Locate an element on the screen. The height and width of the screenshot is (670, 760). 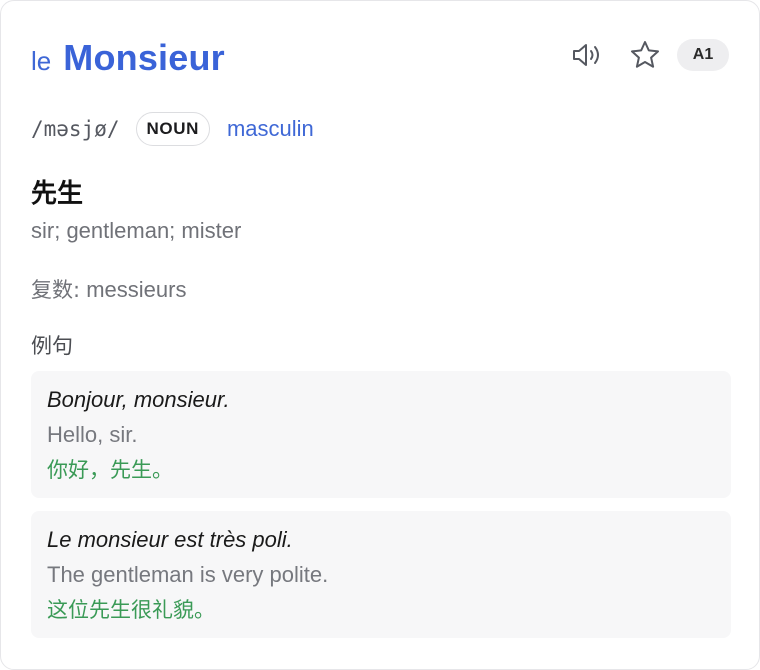
translation: 先生 is located at coordinates (57, 194).